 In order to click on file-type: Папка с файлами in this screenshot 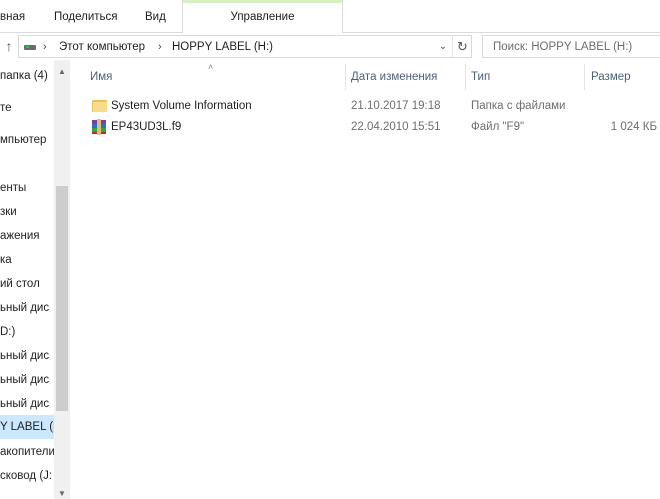, I will do `click(518, 106)`.